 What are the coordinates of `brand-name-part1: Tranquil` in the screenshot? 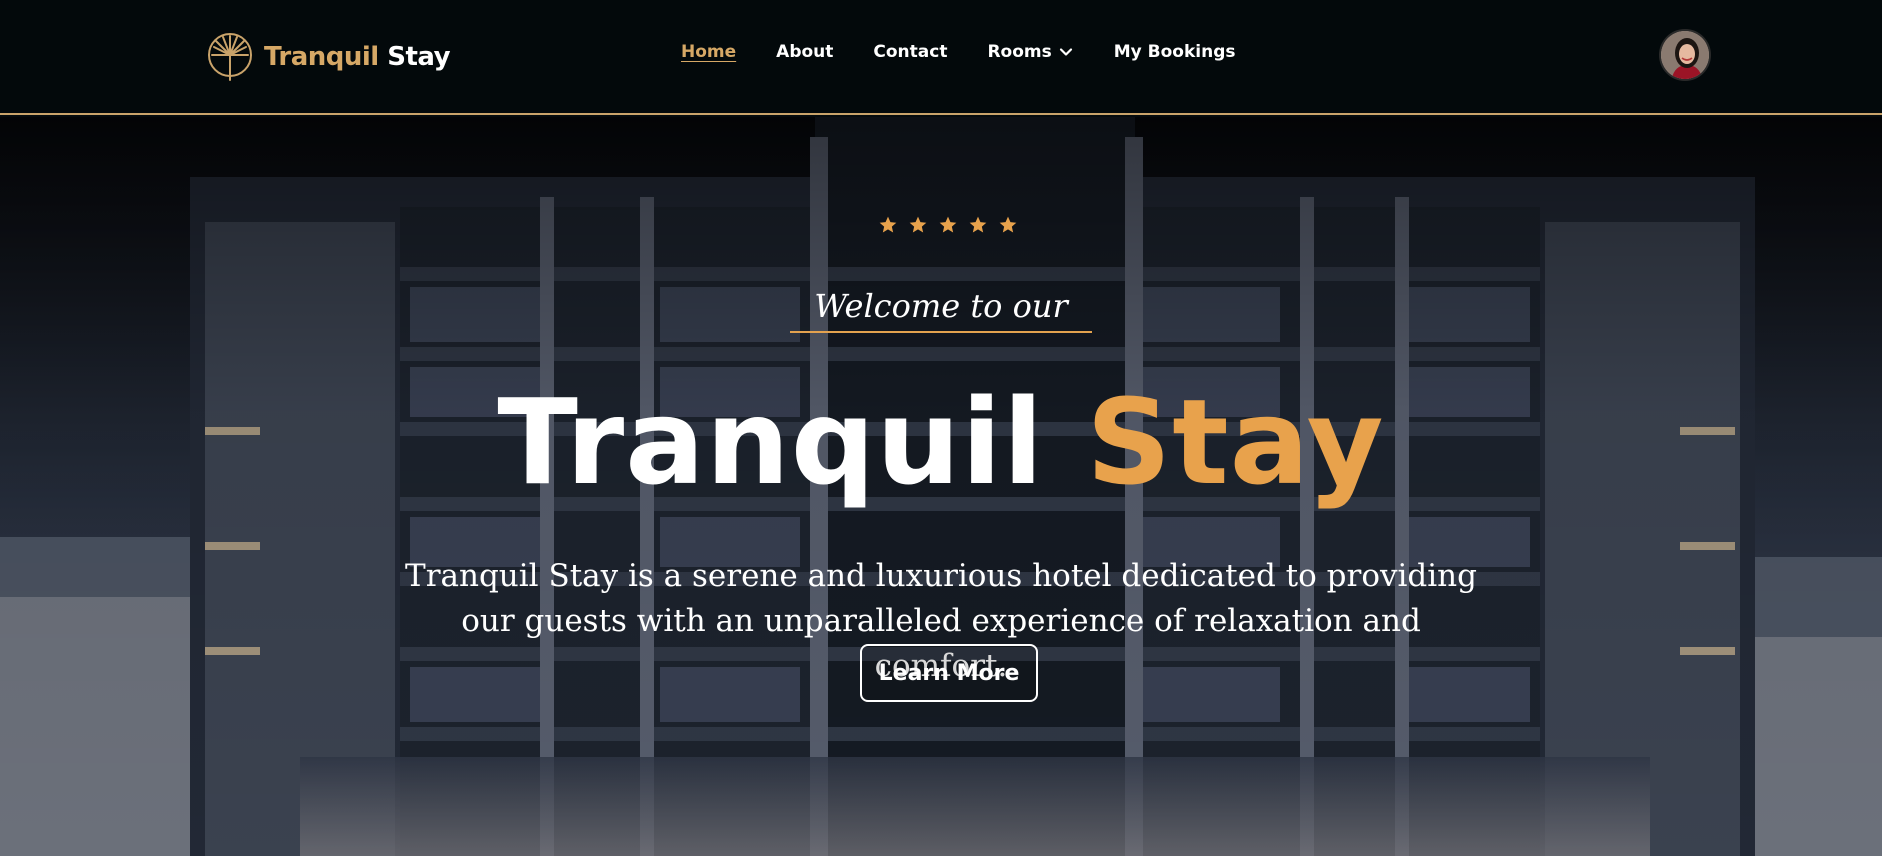 It's located at (321, 57).